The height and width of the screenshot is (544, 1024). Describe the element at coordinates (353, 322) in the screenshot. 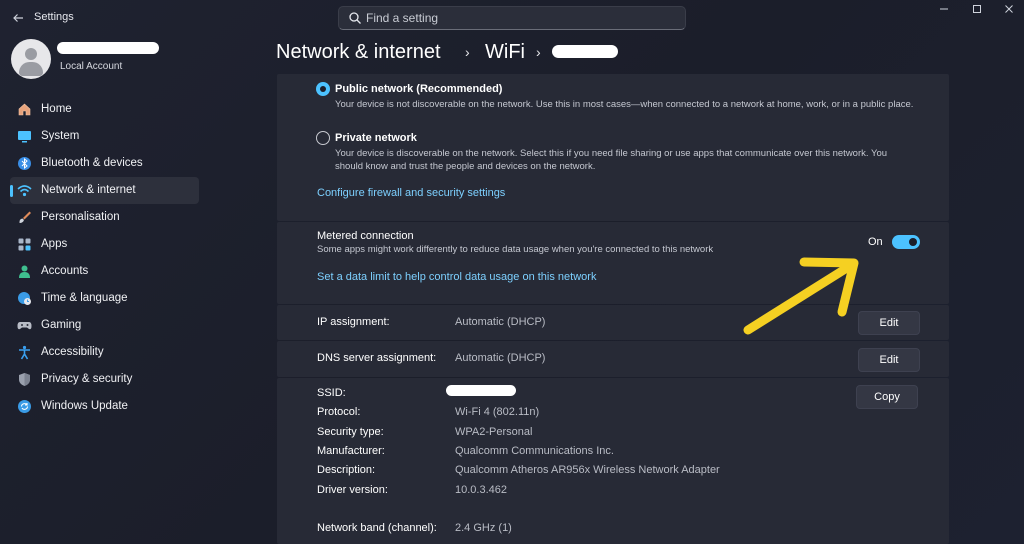

I see `ip-assignment-label: IP assignment:` at that location.